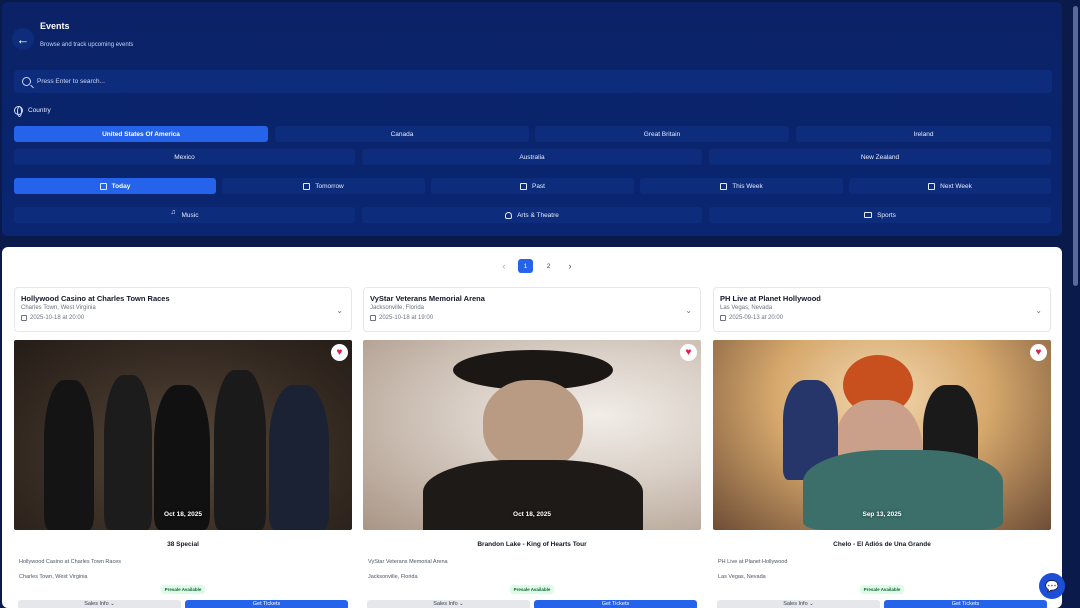  I want to click on country-chip-australia: Australia, so click(532, 157).